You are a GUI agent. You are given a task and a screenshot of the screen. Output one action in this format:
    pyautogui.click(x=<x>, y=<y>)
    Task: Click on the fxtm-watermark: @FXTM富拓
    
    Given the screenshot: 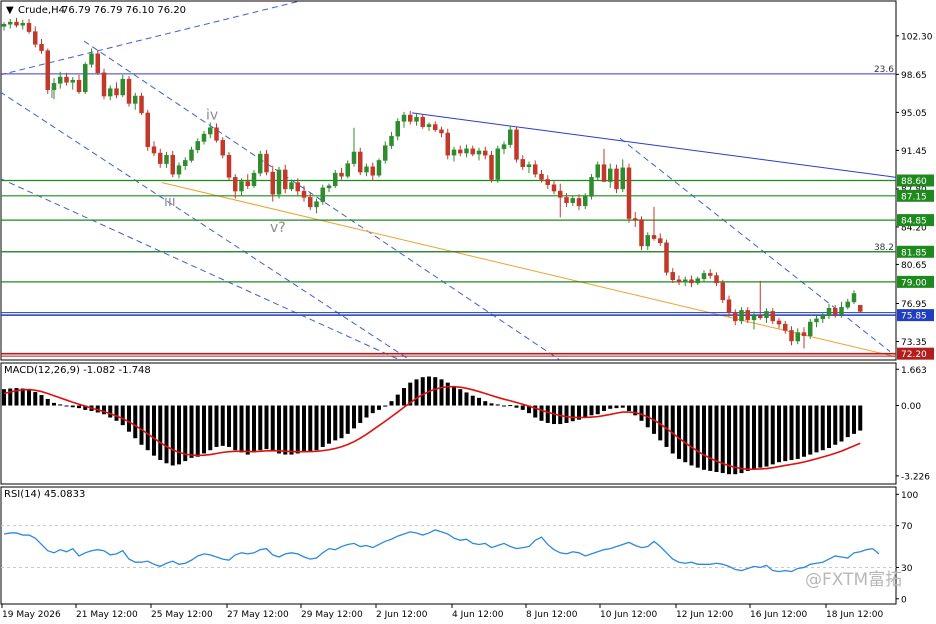 What is the action you would take?
    pyautogui.click(x=853, y=580)
    